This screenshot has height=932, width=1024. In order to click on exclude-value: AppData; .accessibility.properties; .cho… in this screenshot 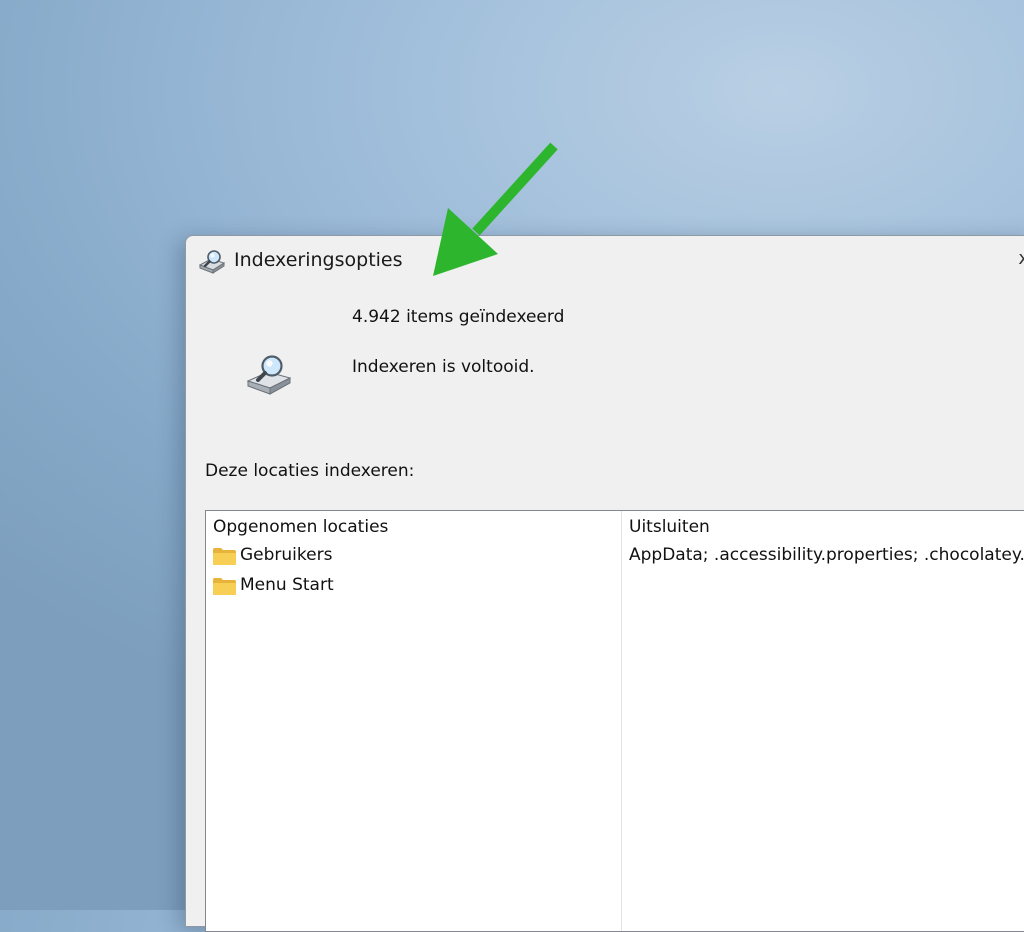, I will do `click(826, 555)`.